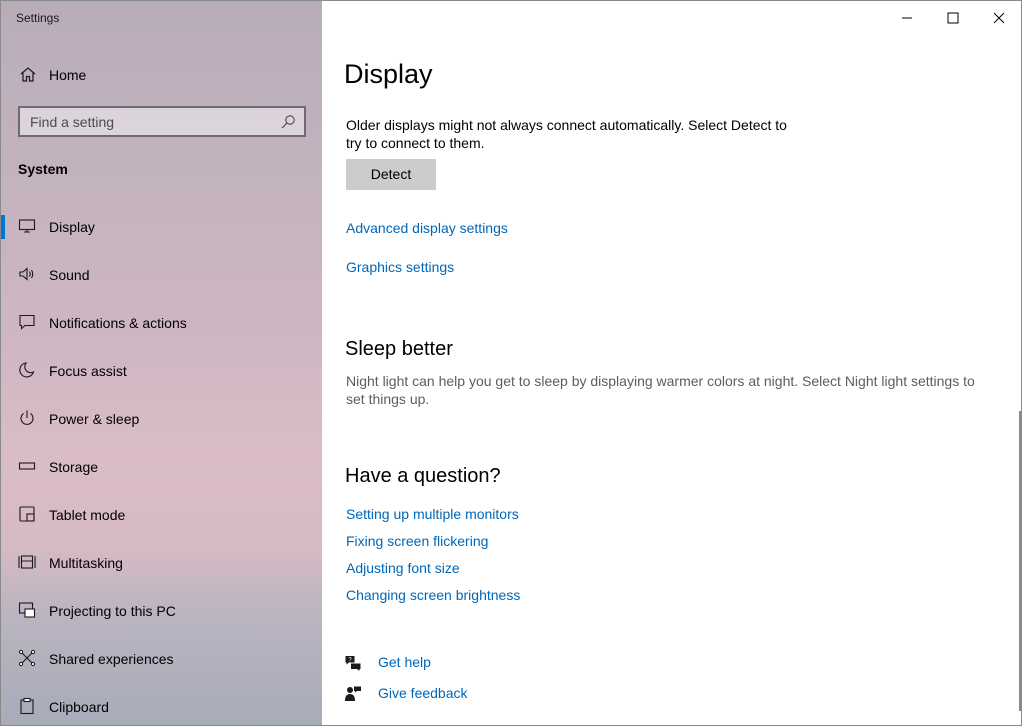  What do you see at coordinates (69, 275) in the screenshot?
I see `sidebar-item-label: Sound` at bounding box center [69, 275].